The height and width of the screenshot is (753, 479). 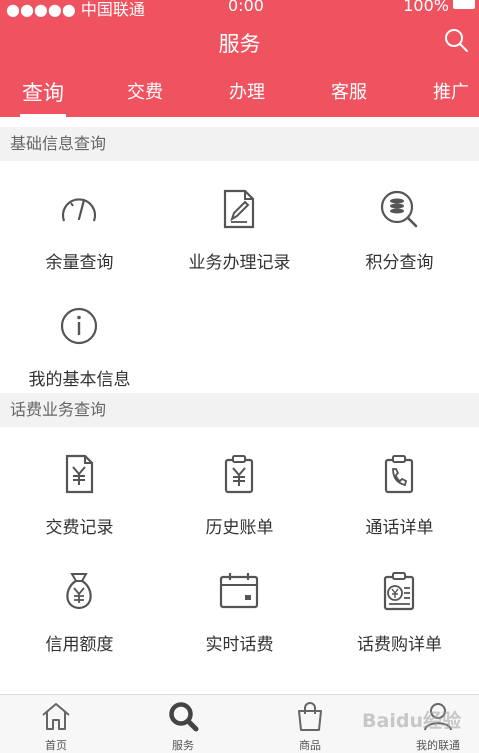 What do you see at coordinates (239, 500) in the screenshot?
I see `tile-history-bill: 历史账单` at bounding box center [239, 500].